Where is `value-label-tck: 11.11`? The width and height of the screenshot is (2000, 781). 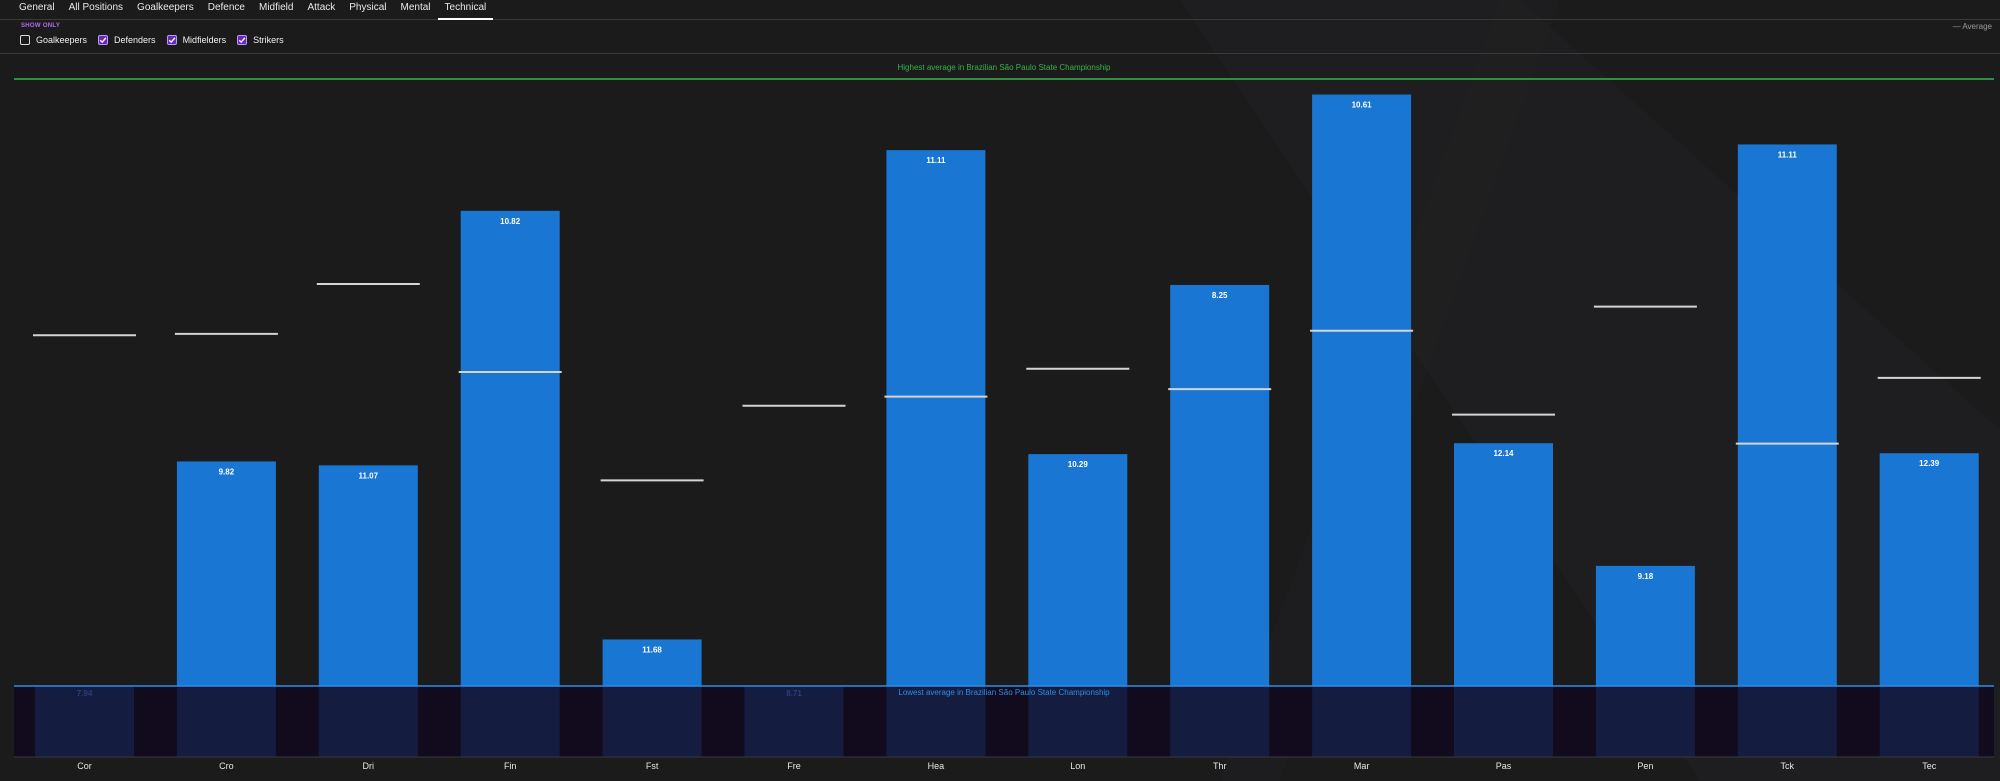 value-label-tck: 11.11 is located at coordinates (1788, 154).